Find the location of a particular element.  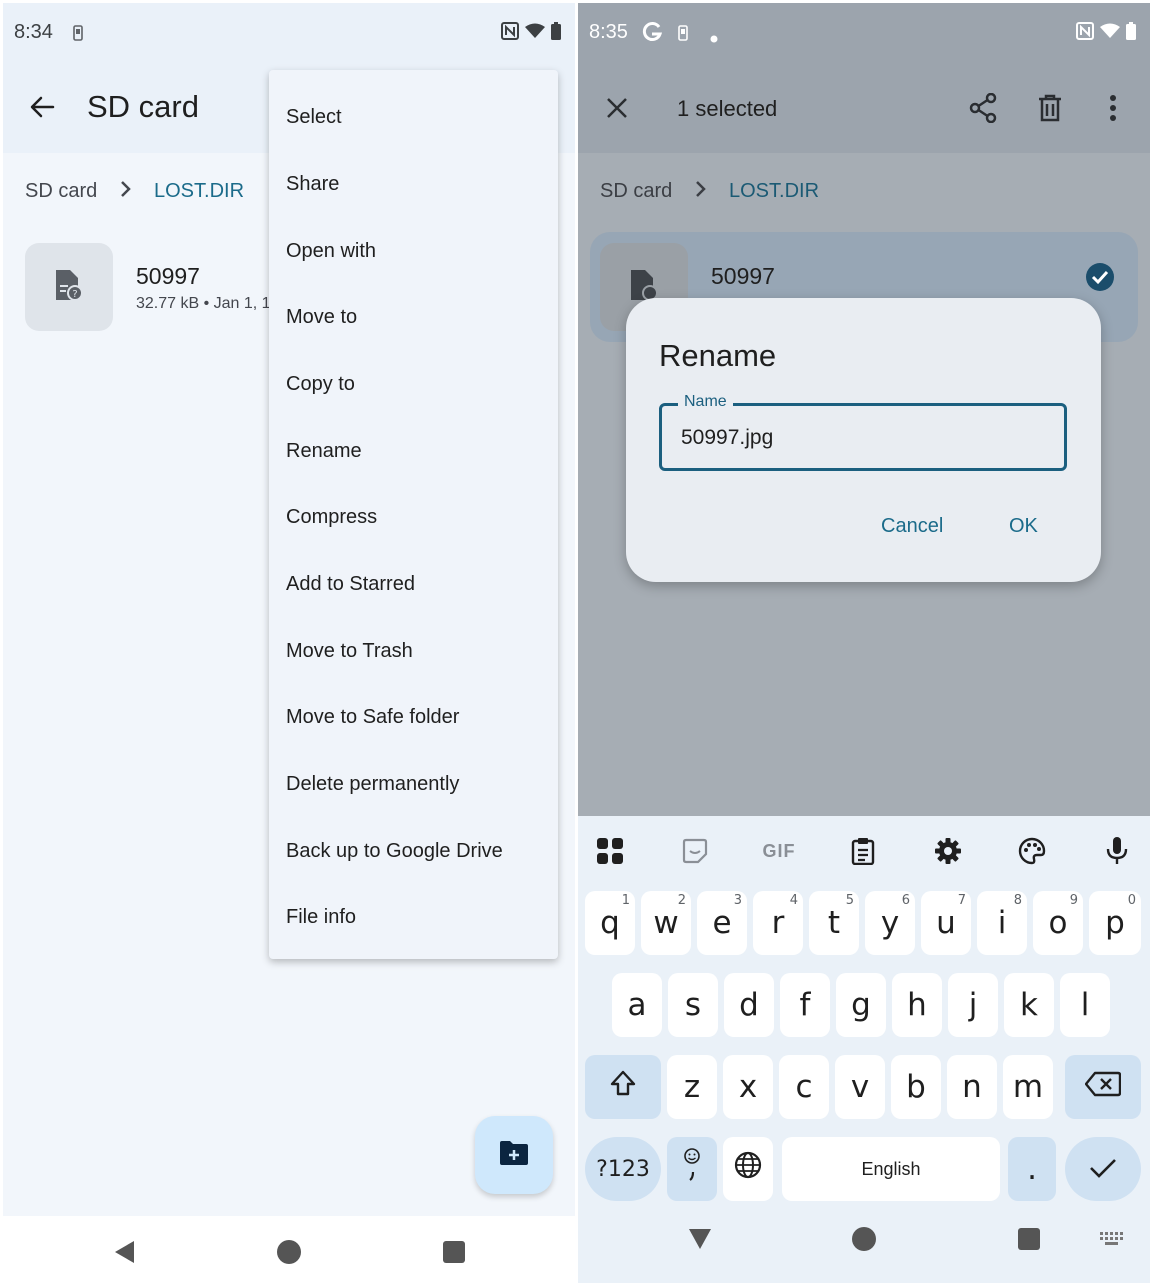

back-arrow-icon is located at coordinates (42, 109).